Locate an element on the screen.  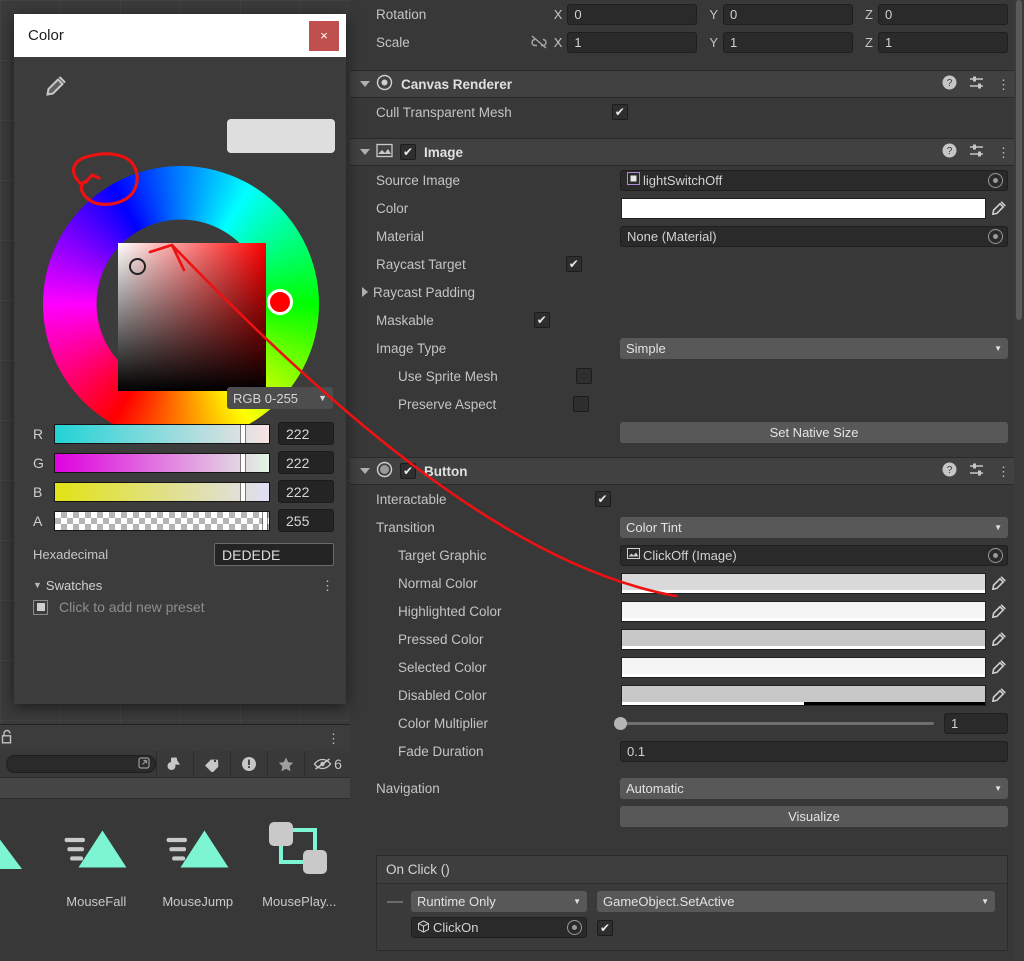
raycast-padding-row: Raycast Padding is located at coordinates (687, 292).